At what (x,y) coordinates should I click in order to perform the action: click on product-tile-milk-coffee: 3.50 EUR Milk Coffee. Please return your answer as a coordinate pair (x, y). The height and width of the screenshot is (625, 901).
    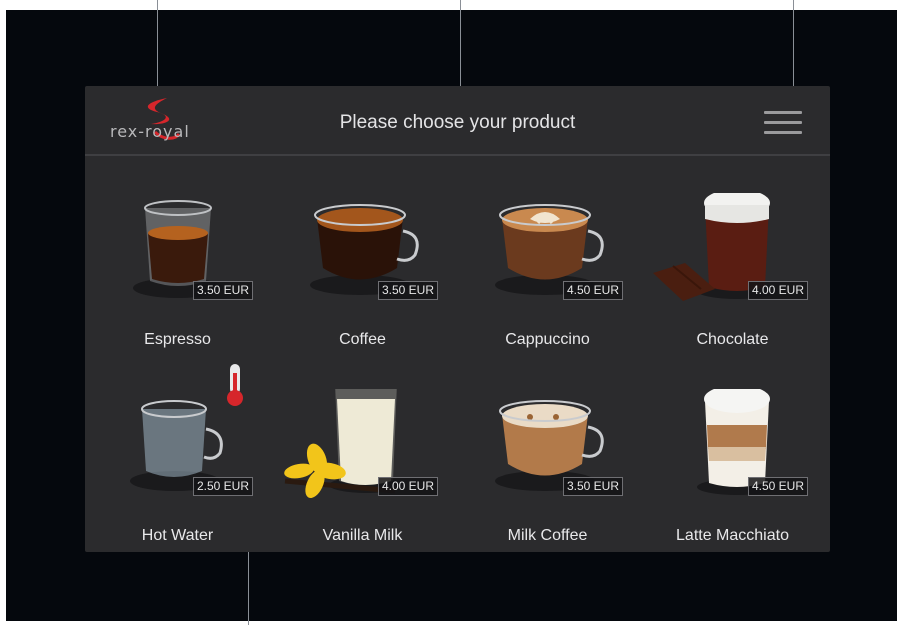
    Looking at the image, I should click on (547, 484).